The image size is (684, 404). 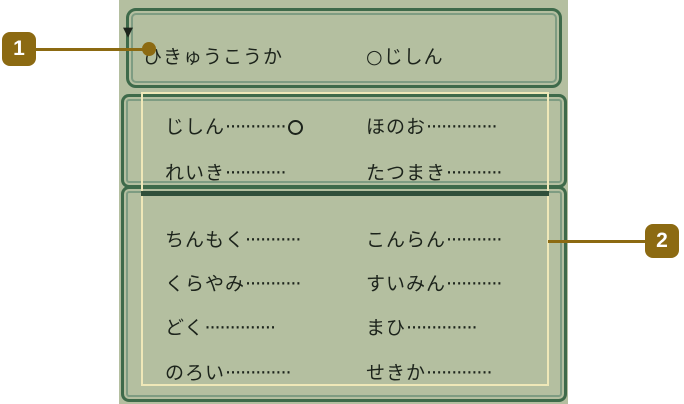 I want to click on list-item-move-8: どく··············, so click(x=220, y=326).